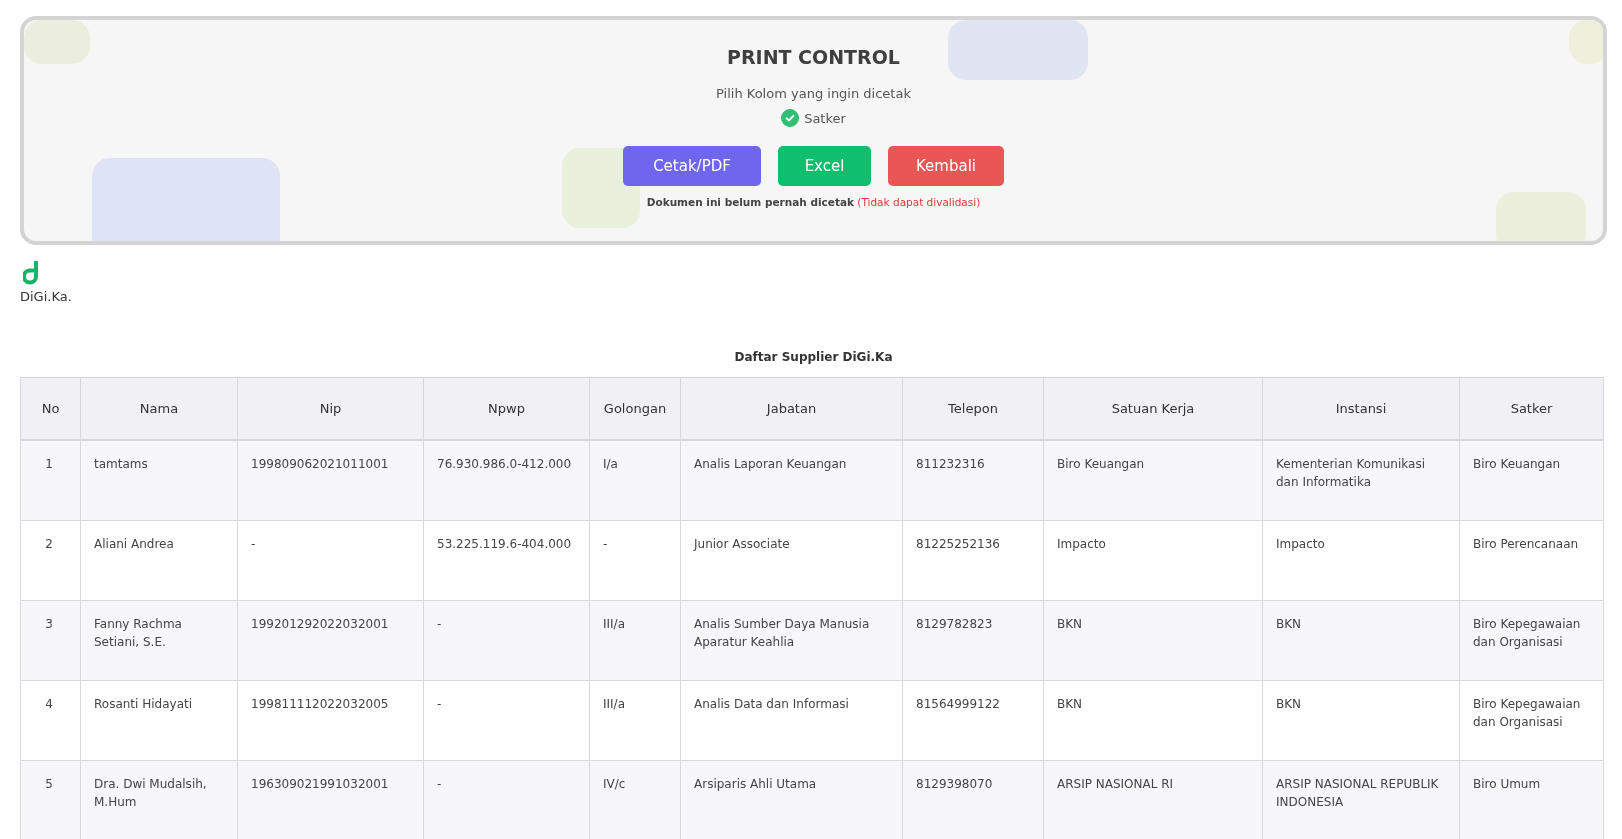  Describe the element at coordinates (32, 273) in the screenshot. I see `logo-icon` at that location.